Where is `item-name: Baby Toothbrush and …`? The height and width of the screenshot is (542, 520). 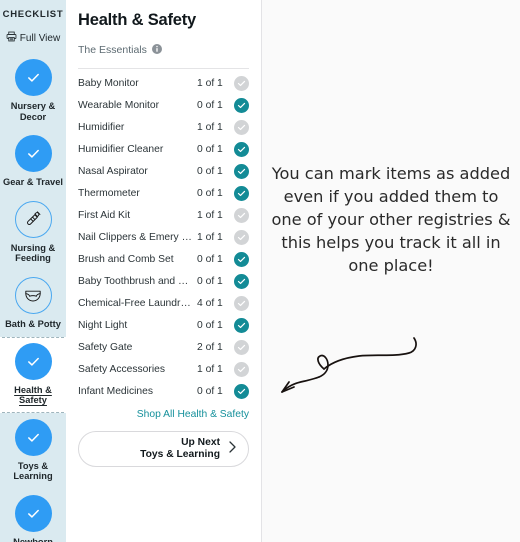
item-name: Baby Toothbrush and … is located at coordinates (133, 281).